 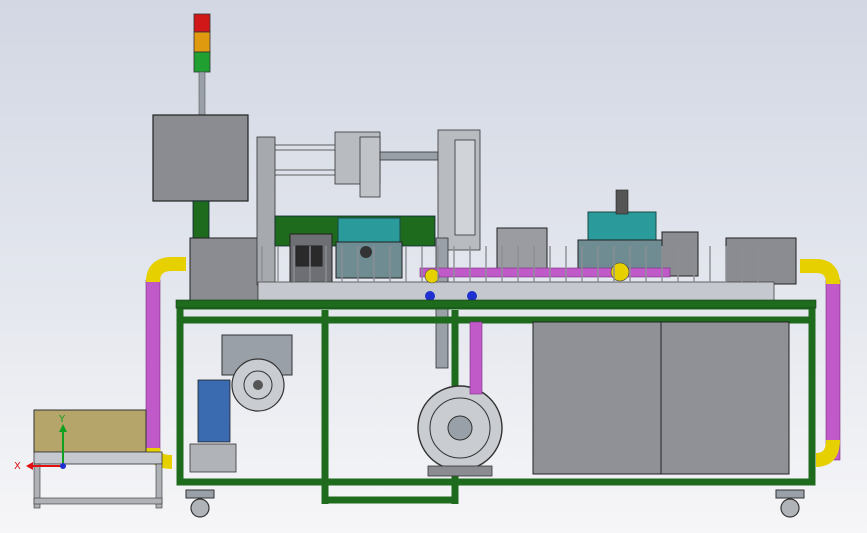 What do you see at coordinates (17, 466) in the screenshot?
I see `triad-x-label: X` at bounding box center [17, 466].